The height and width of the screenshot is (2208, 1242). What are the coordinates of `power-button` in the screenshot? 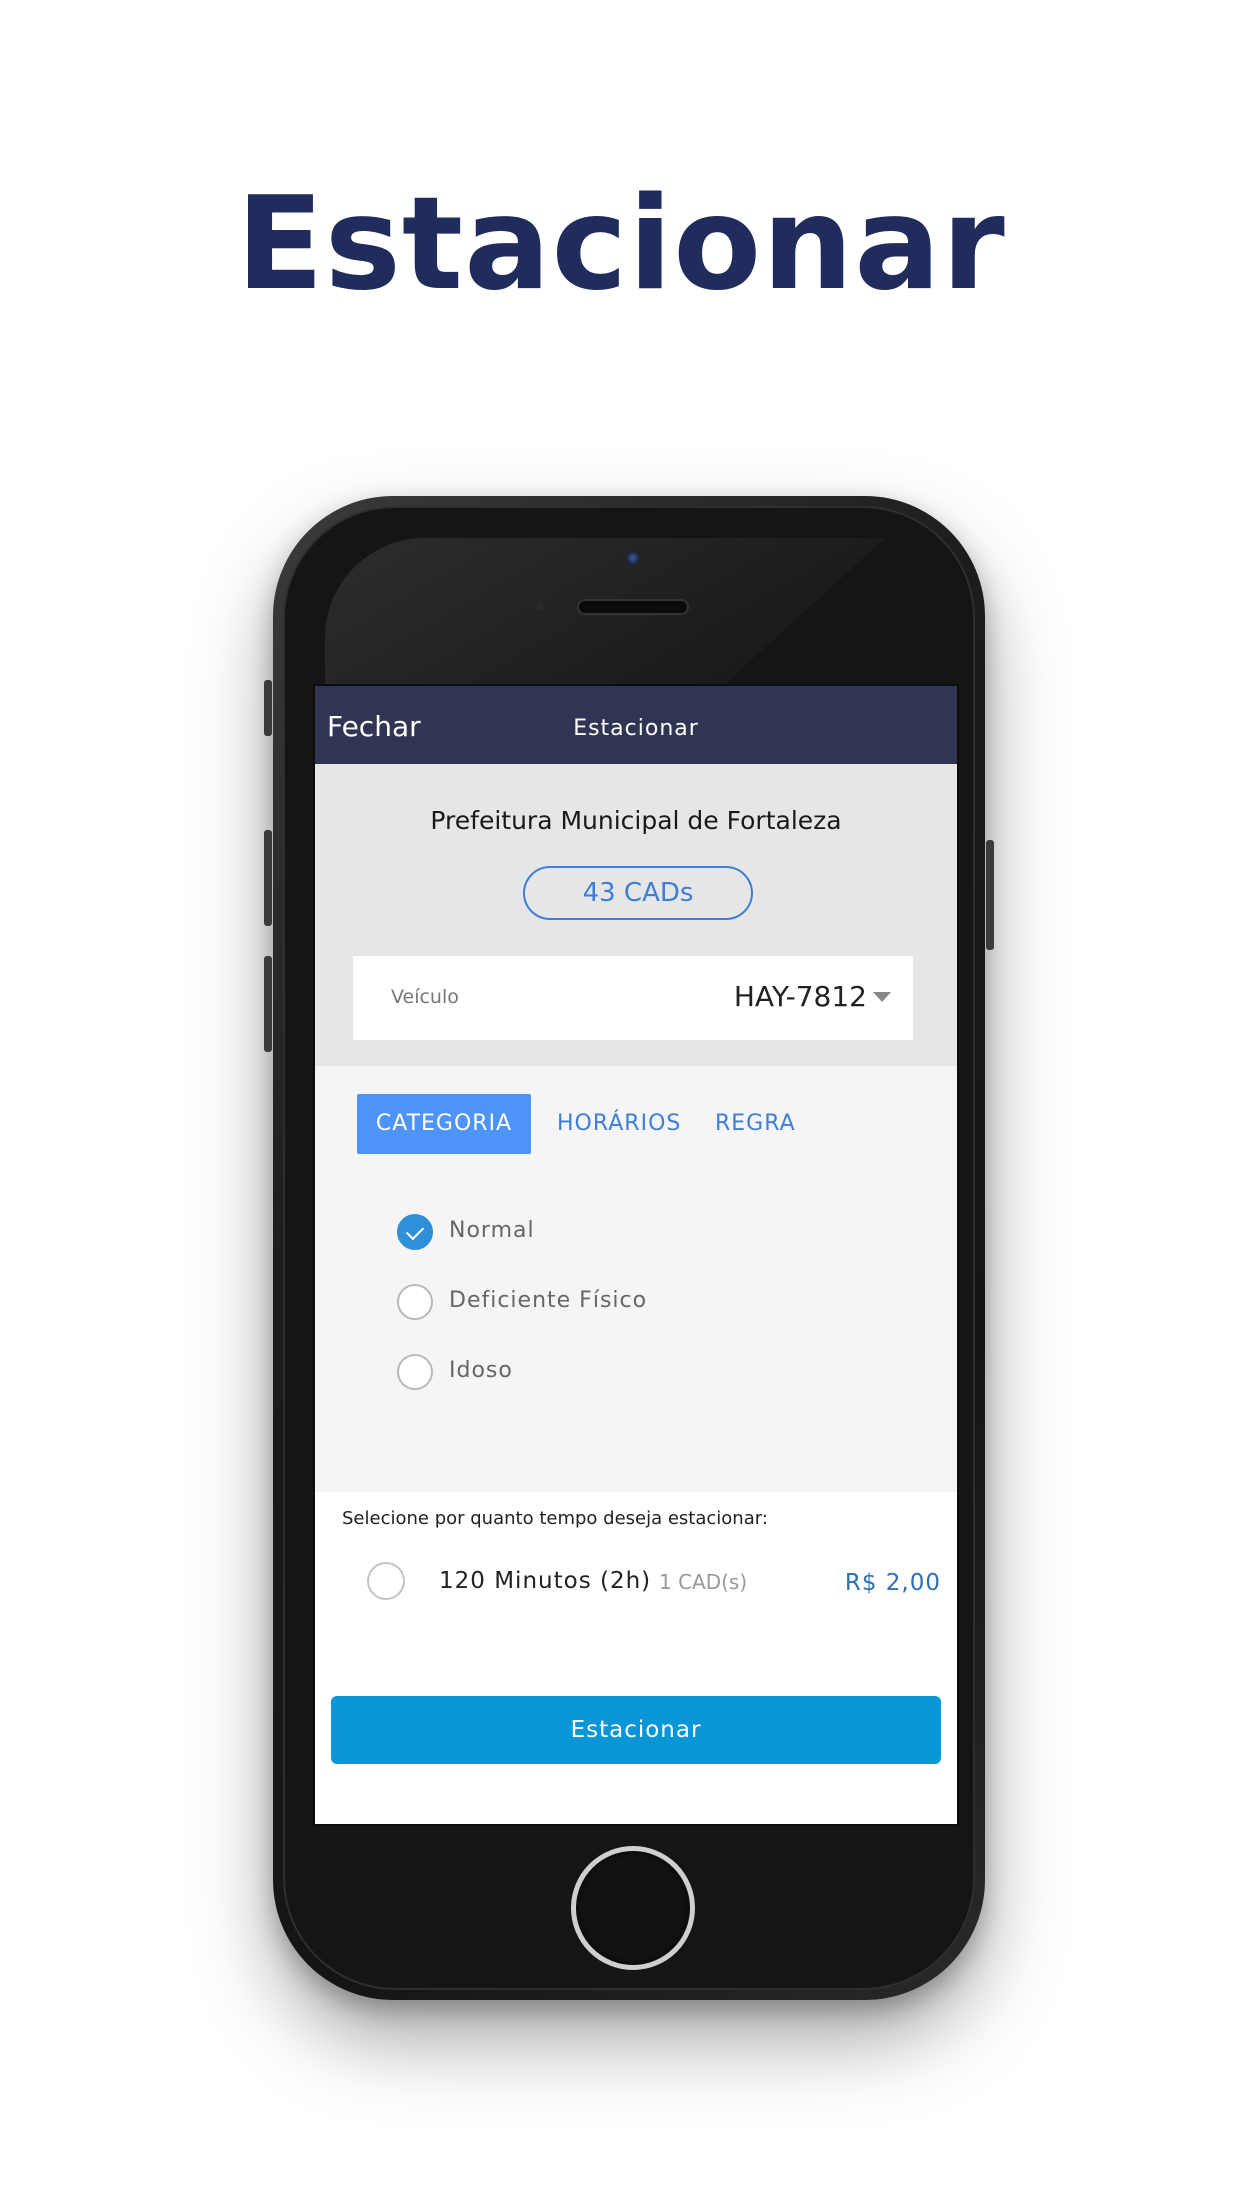 It's located at (990, 895).